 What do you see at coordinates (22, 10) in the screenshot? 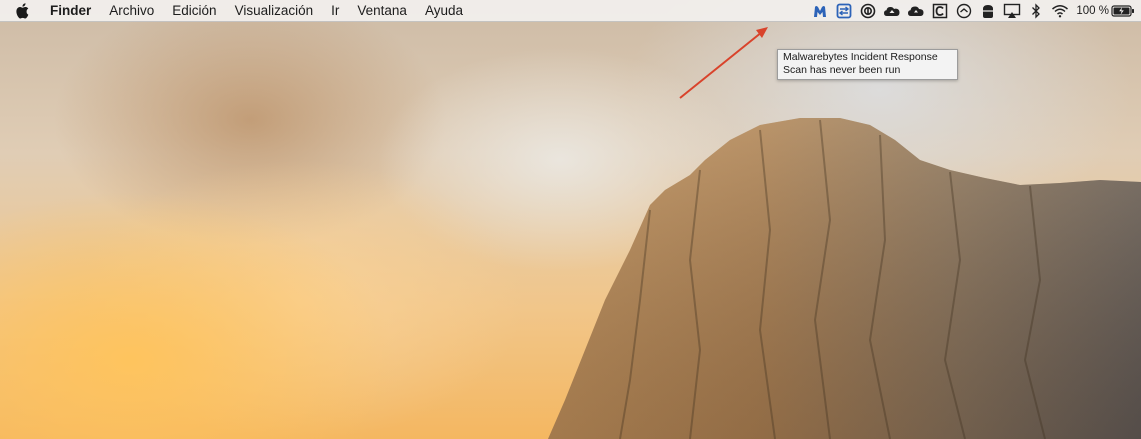
I see `apple-menu-icon` at bounding box center [22, 10].